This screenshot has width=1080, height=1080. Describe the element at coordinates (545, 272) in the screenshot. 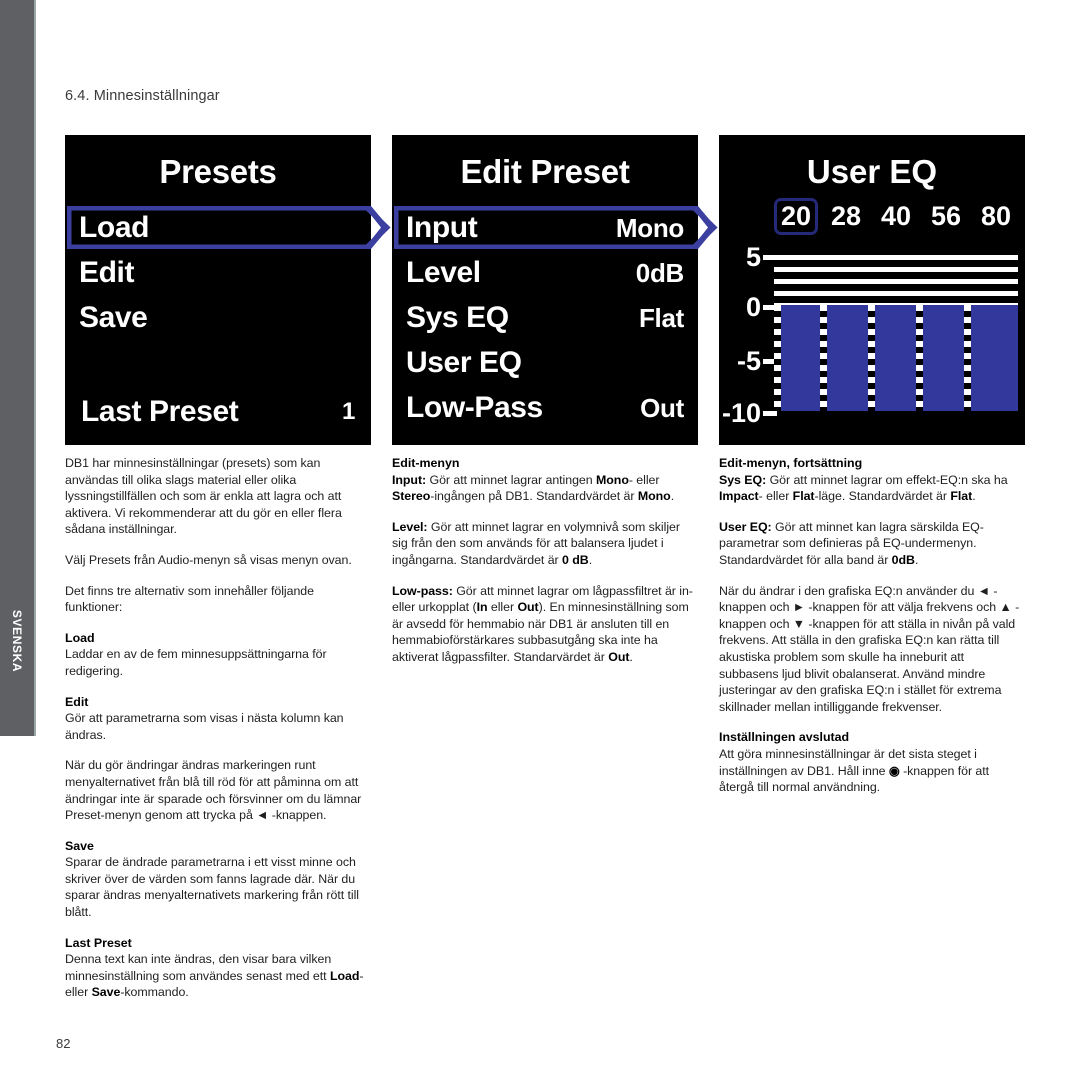

I see `menu-item-level: Level 0dB` at that location.